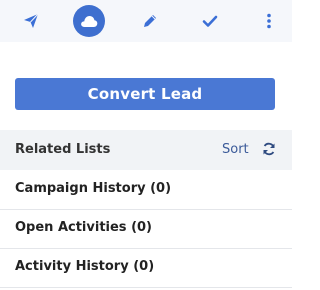 The width and height of the screenshot is (320, 290). What do you see at coordinates (269, 149) in the screenshot?
I see `refresh-icon` at bounding box center [269, 149].